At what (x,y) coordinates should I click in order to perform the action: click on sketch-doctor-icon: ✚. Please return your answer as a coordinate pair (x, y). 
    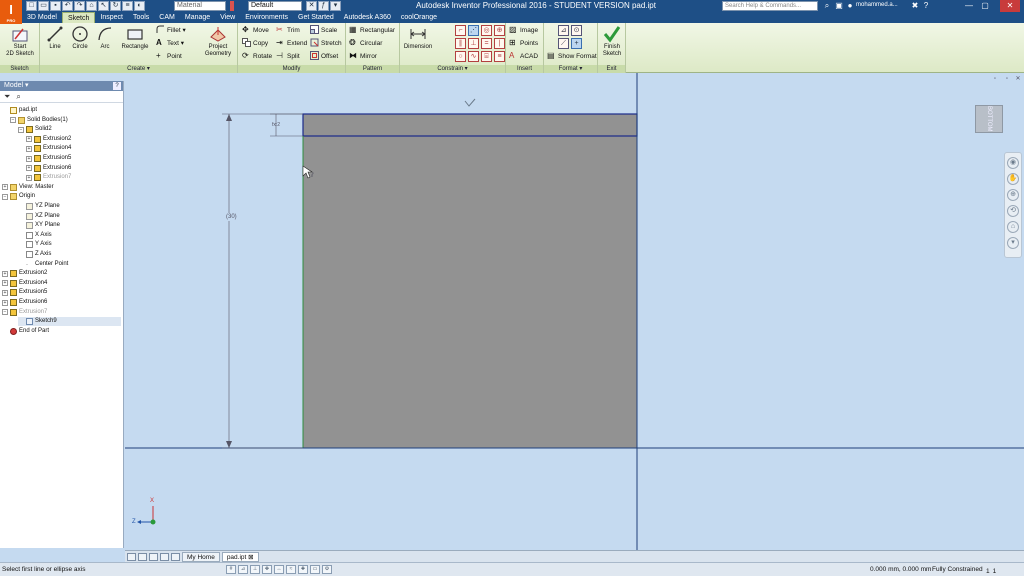
    Looking at the image, I should click on (303, 569).